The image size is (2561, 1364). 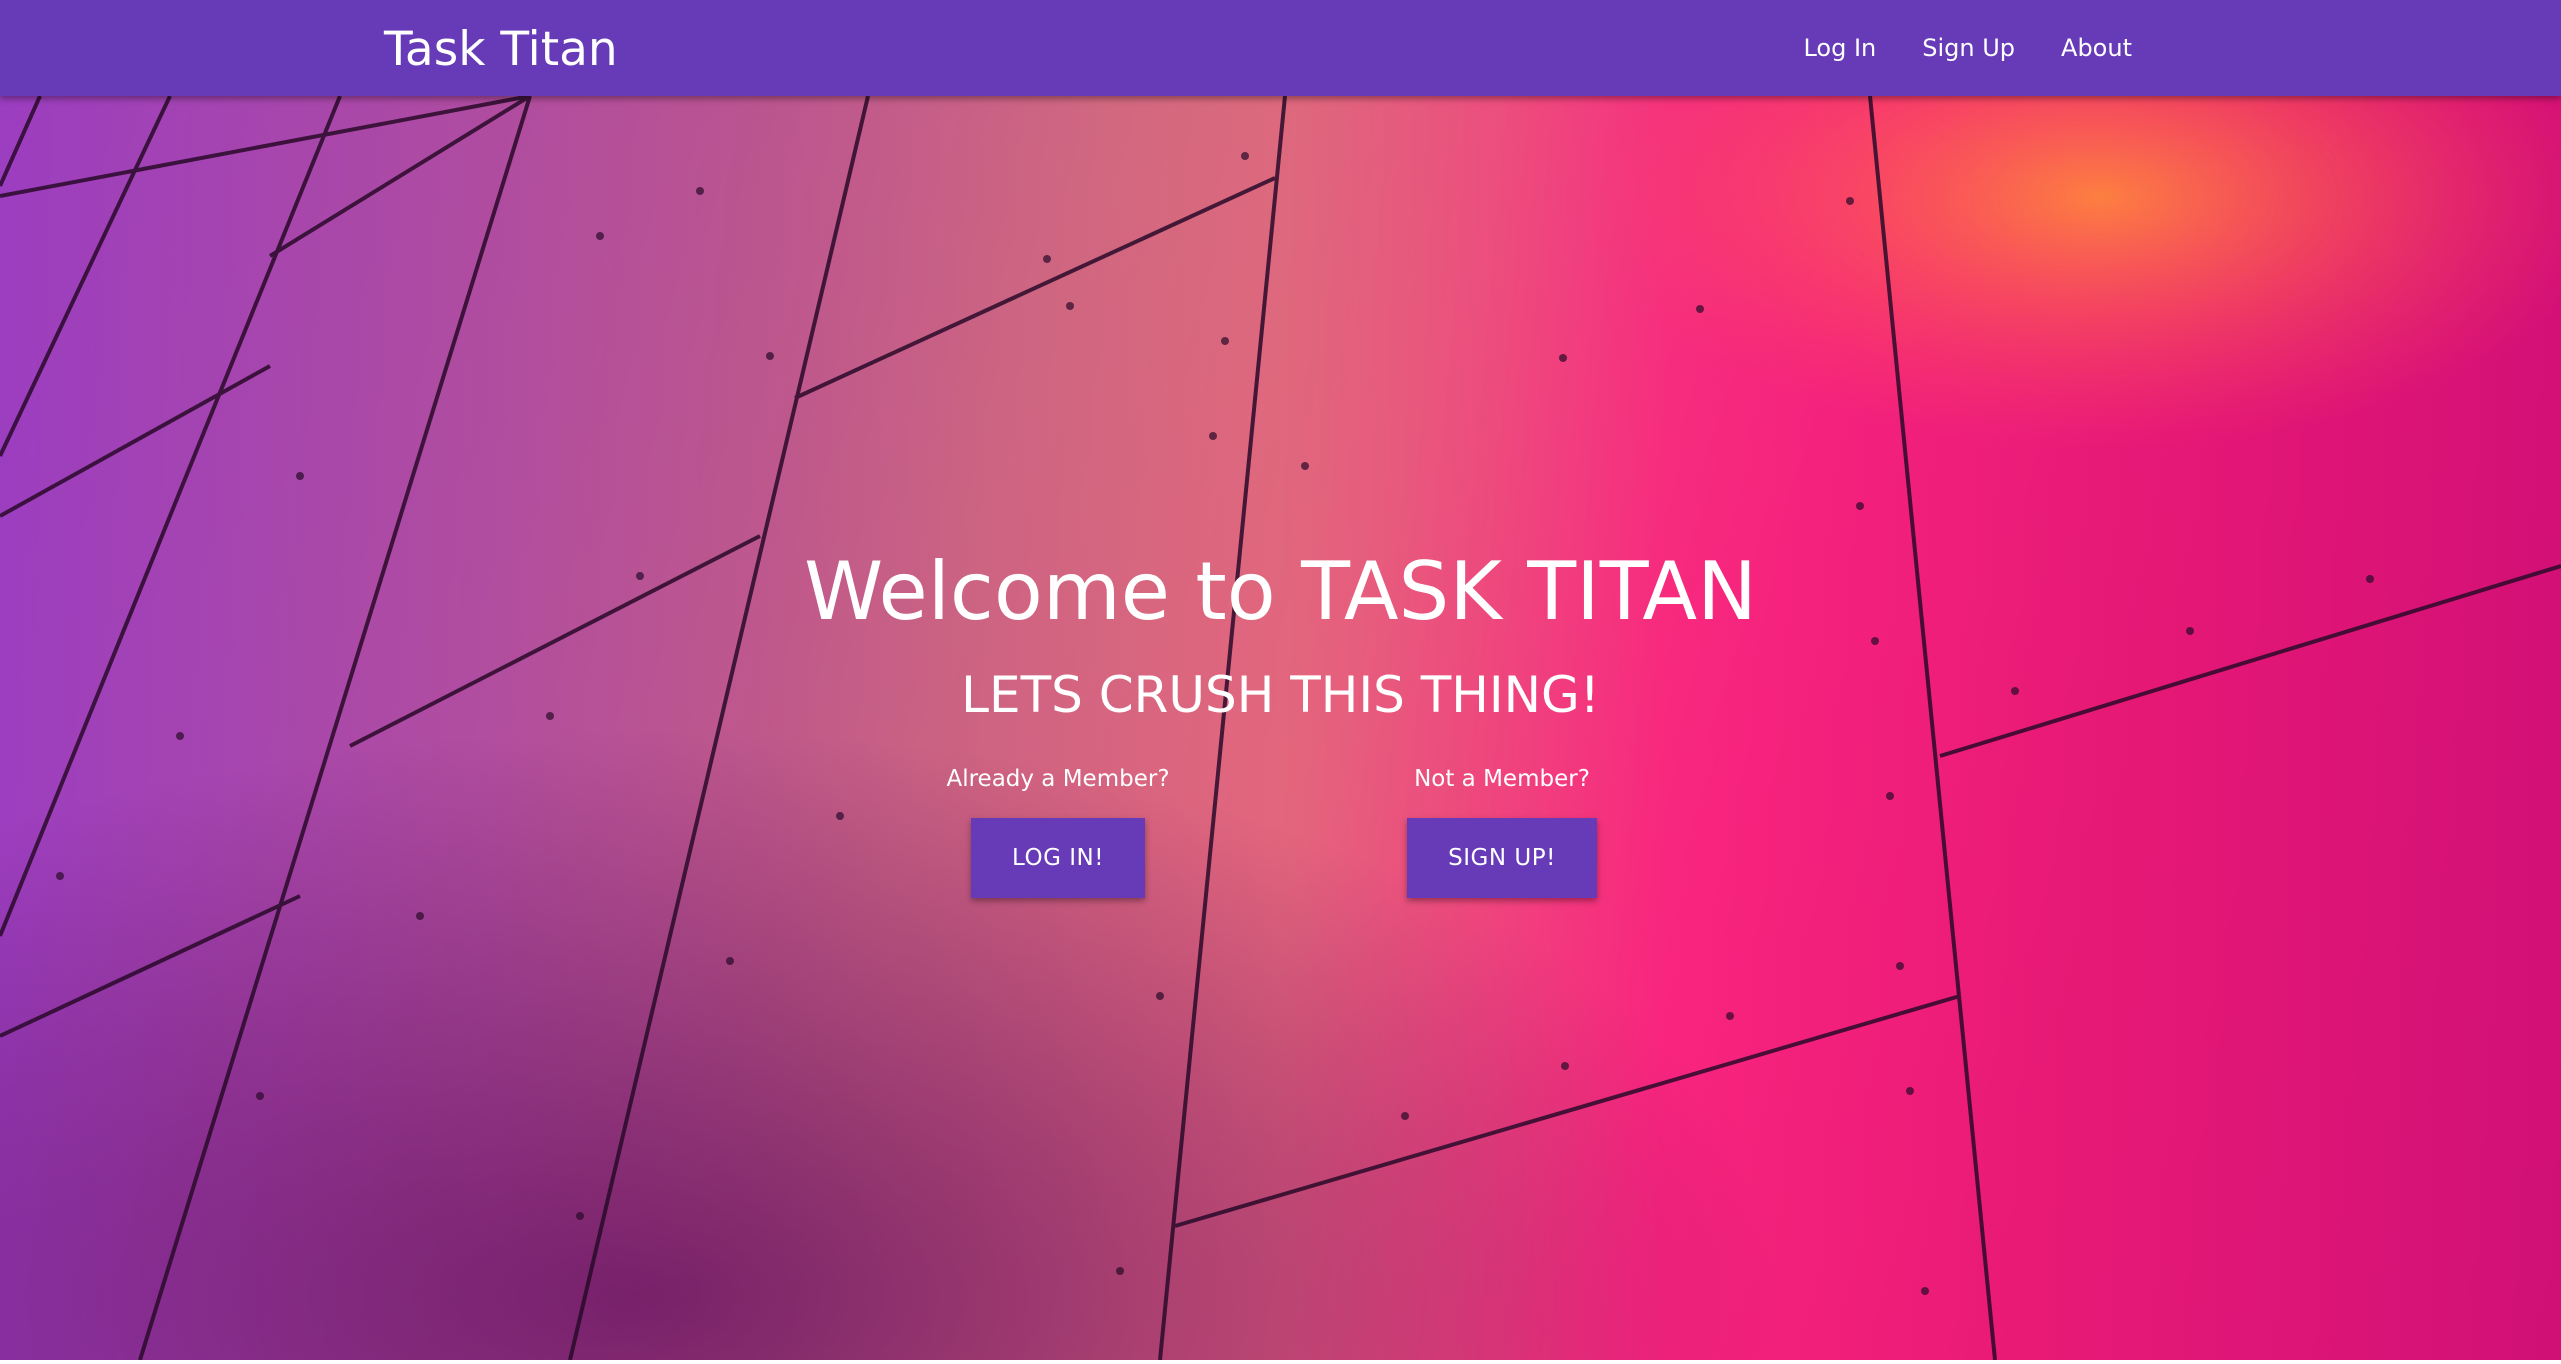 What do you see at coordinates (1280, 591) in the screenshot?
I see `hero-title: Welcome to TASK TITAN` at bounding box center [1280, 591].